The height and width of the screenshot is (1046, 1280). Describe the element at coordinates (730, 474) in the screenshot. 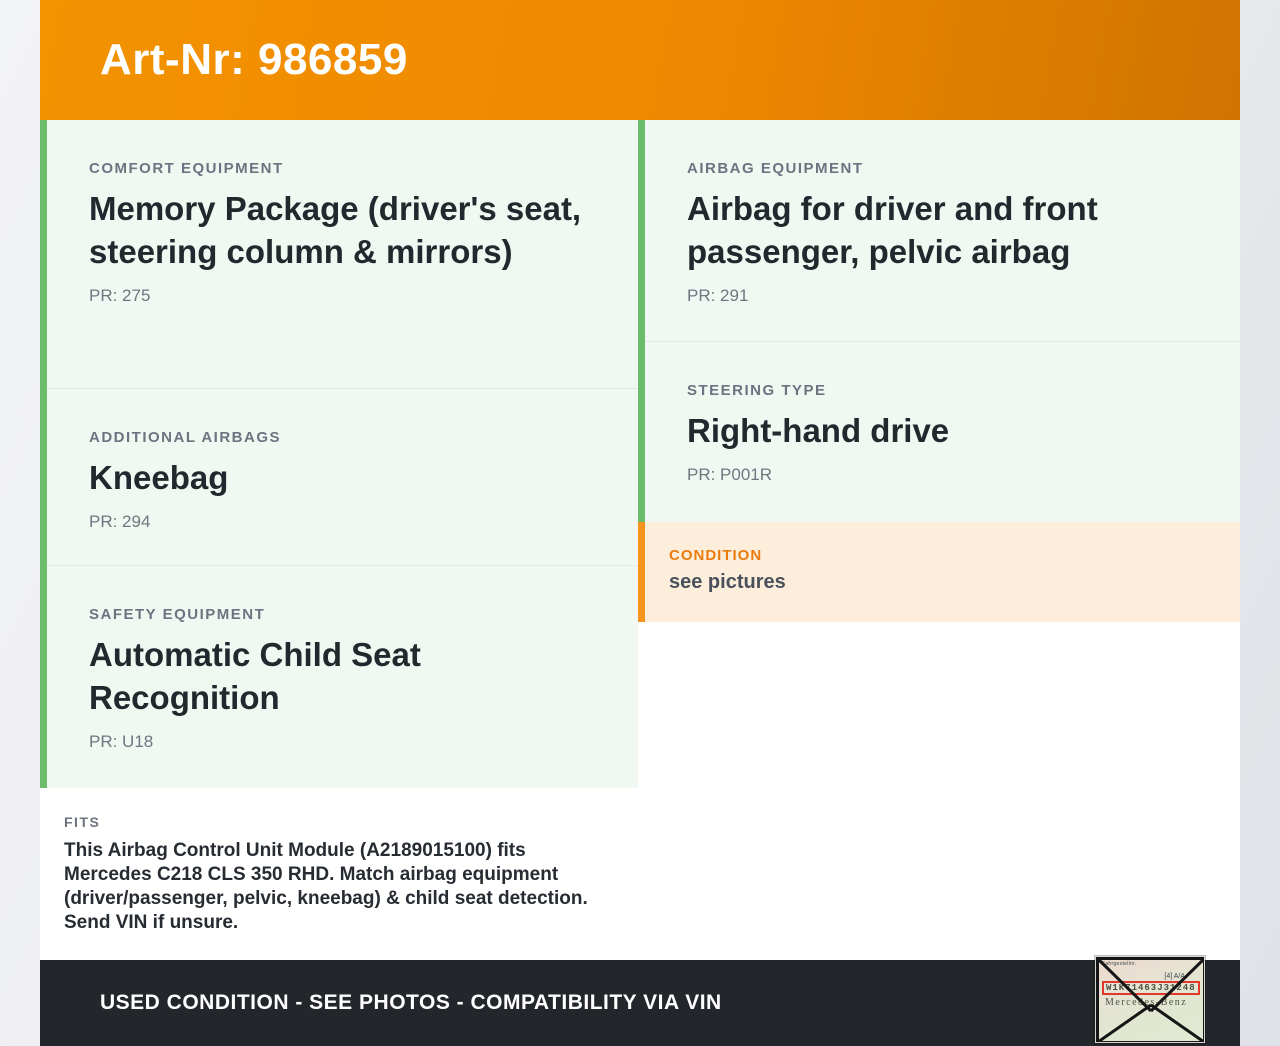

I see `pr-code: PR: P001R` at that location.